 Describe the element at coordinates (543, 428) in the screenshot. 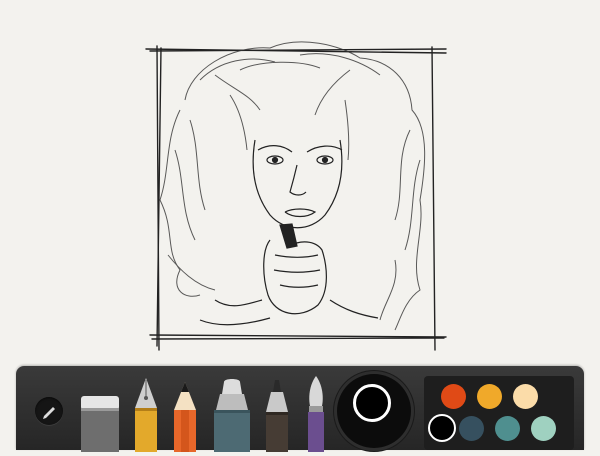

I see `swatch-mint` at that location.